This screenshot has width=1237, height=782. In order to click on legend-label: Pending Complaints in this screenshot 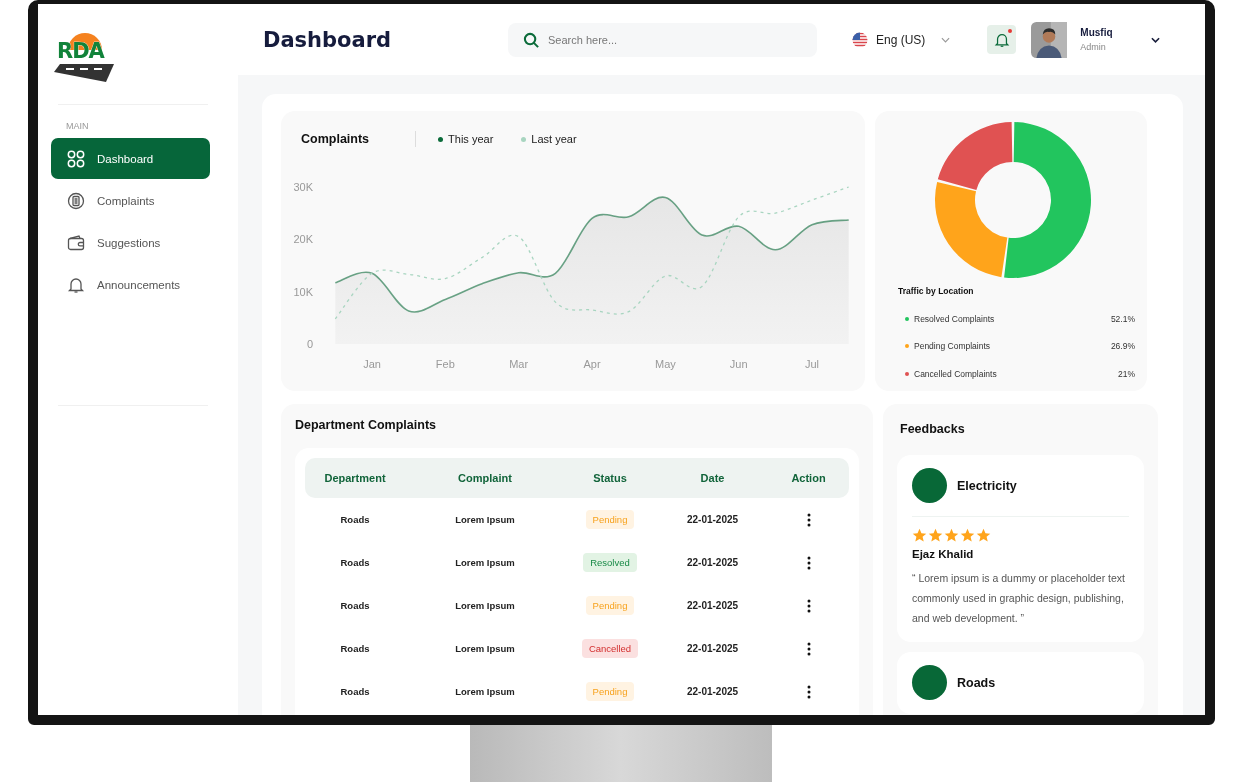, I will do `click(953, 346)`.